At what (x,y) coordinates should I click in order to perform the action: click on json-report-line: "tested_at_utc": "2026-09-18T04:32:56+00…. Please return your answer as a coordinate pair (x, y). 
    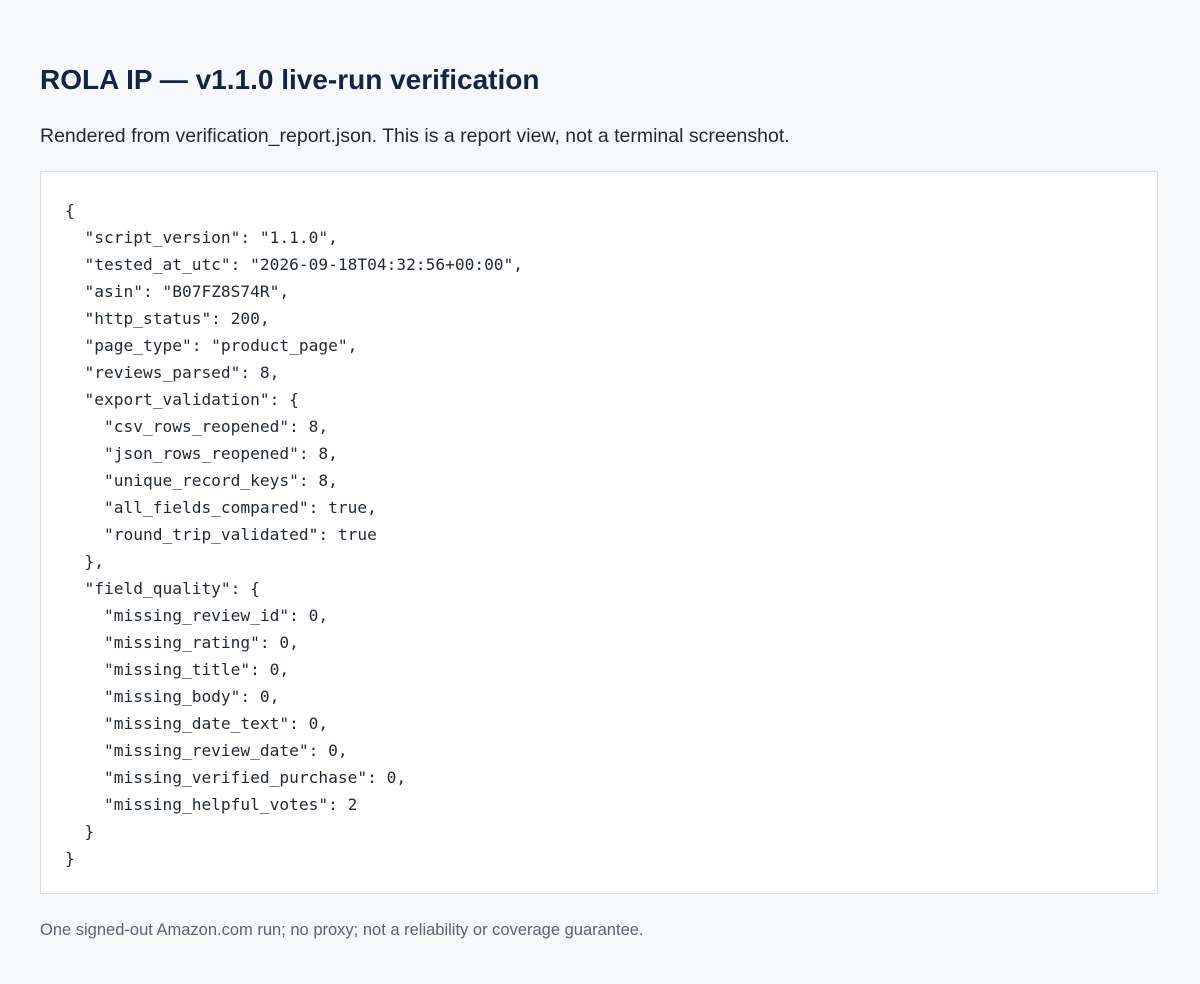
    Looking at the image, I should click on (294, 264).